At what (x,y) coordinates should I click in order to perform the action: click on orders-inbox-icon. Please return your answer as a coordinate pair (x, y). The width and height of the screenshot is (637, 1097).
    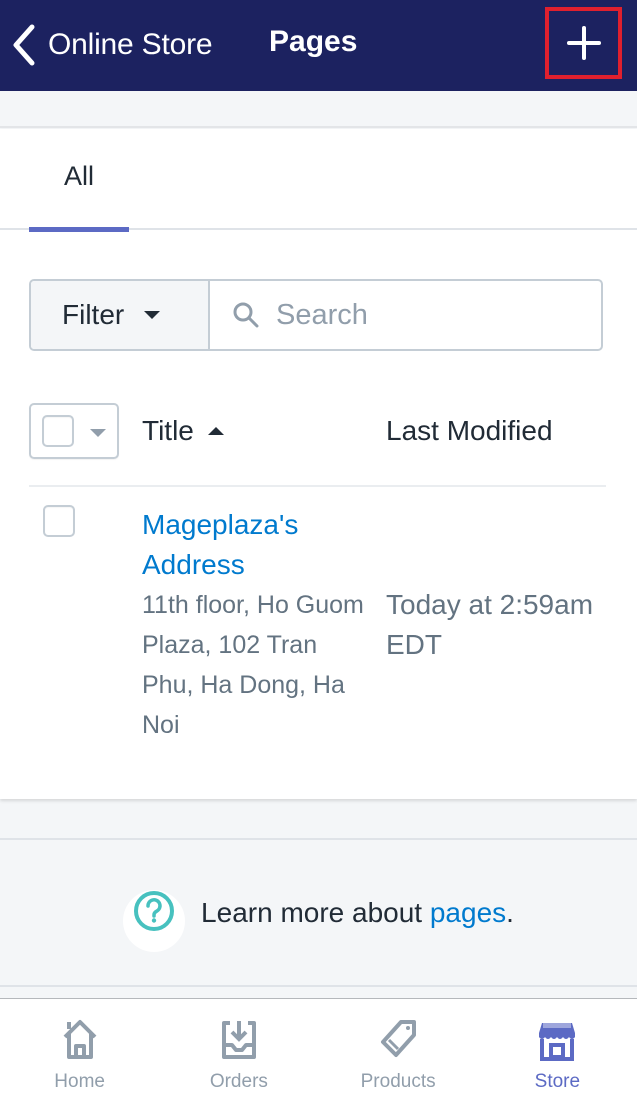
    Looking at the image, I should click on (238, 1040).